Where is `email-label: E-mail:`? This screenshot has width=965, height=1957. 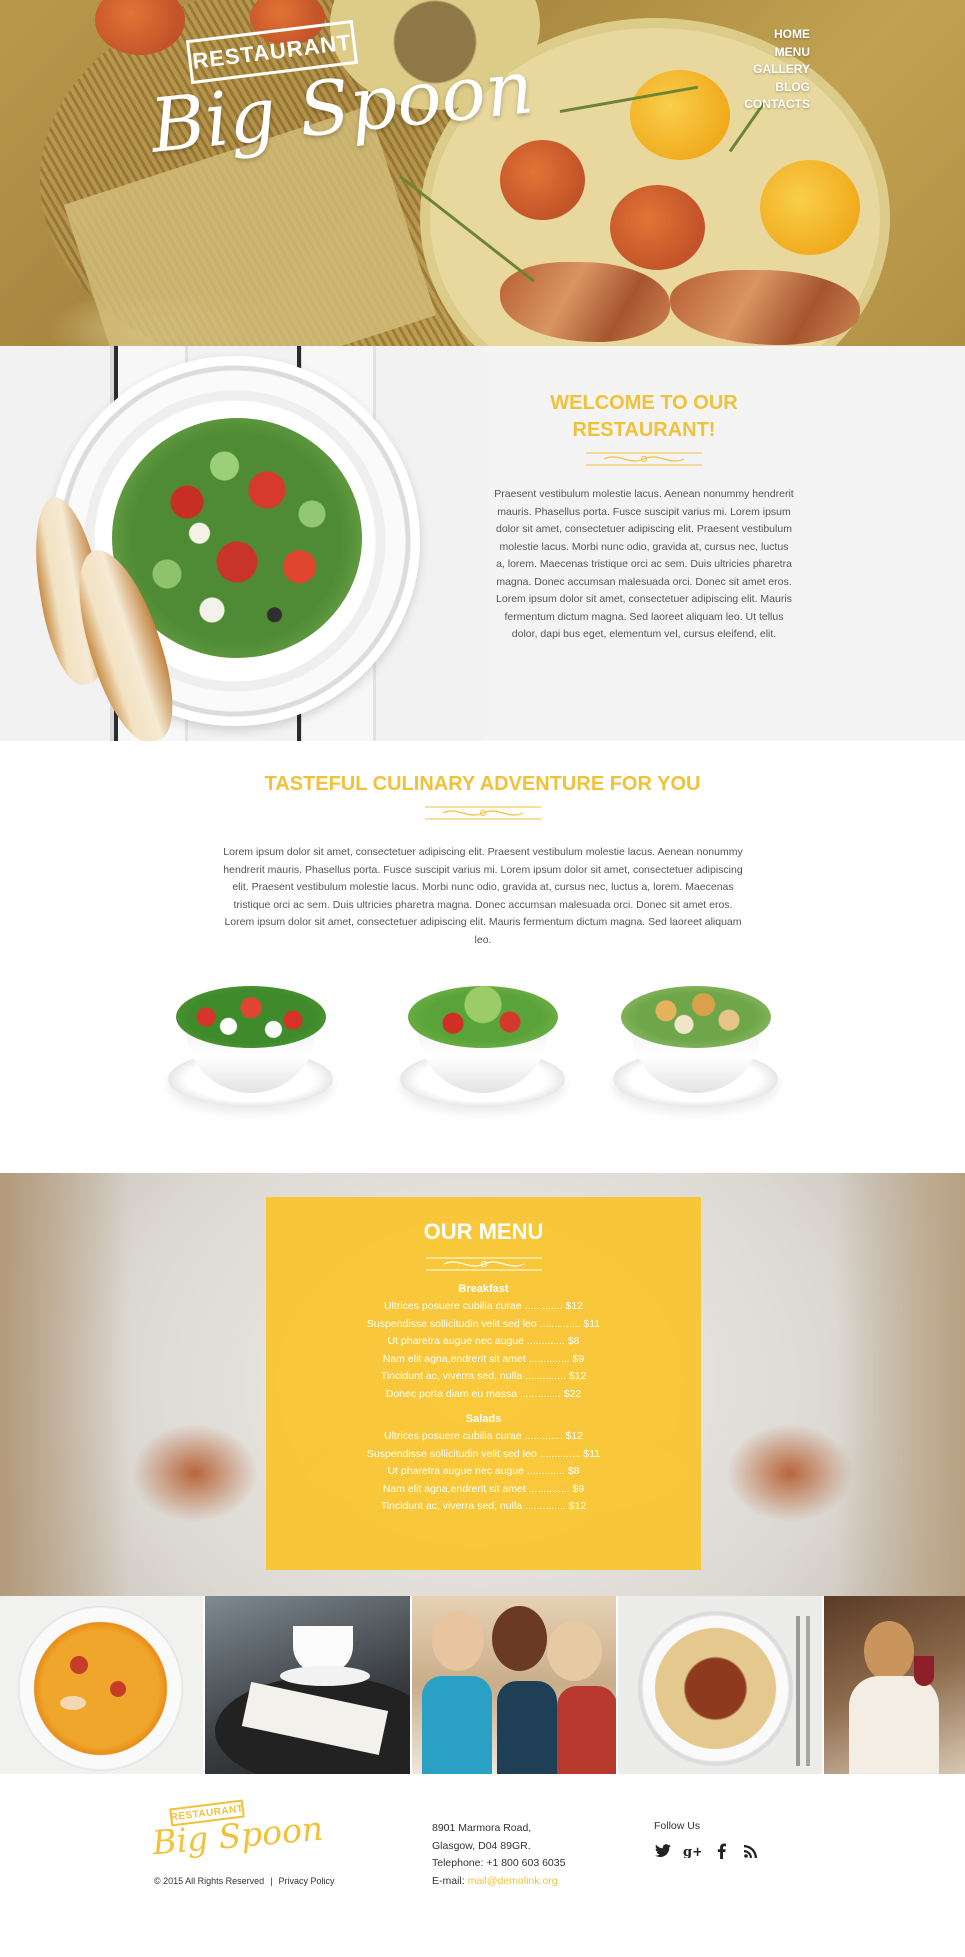 email-label: E-mail: is located at coordinates (448, 1880).